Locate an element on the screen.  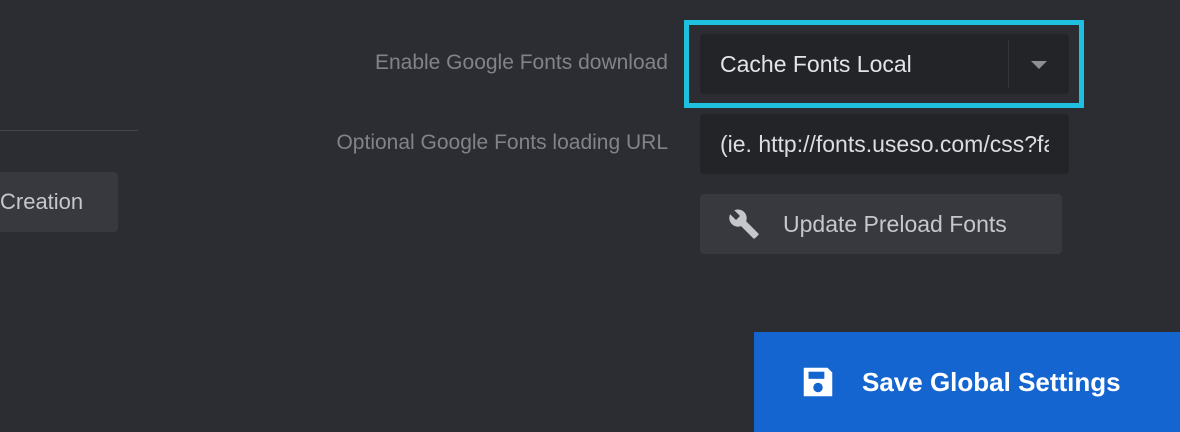
section-divider is located at coordinates (69, 130).